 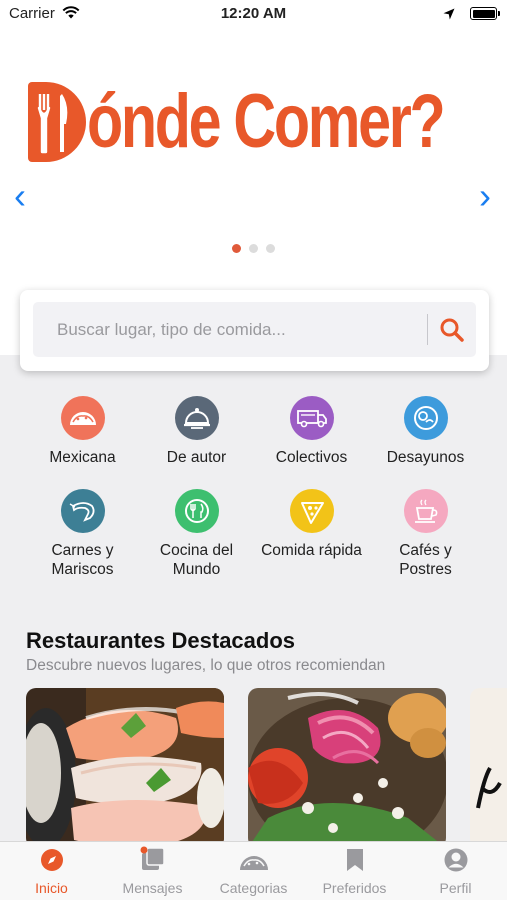 What do you see at coordinates (82, 560) in the screenshot?
I see `category-label: Carnes y Mariscos` at bounding box center [82, 560].